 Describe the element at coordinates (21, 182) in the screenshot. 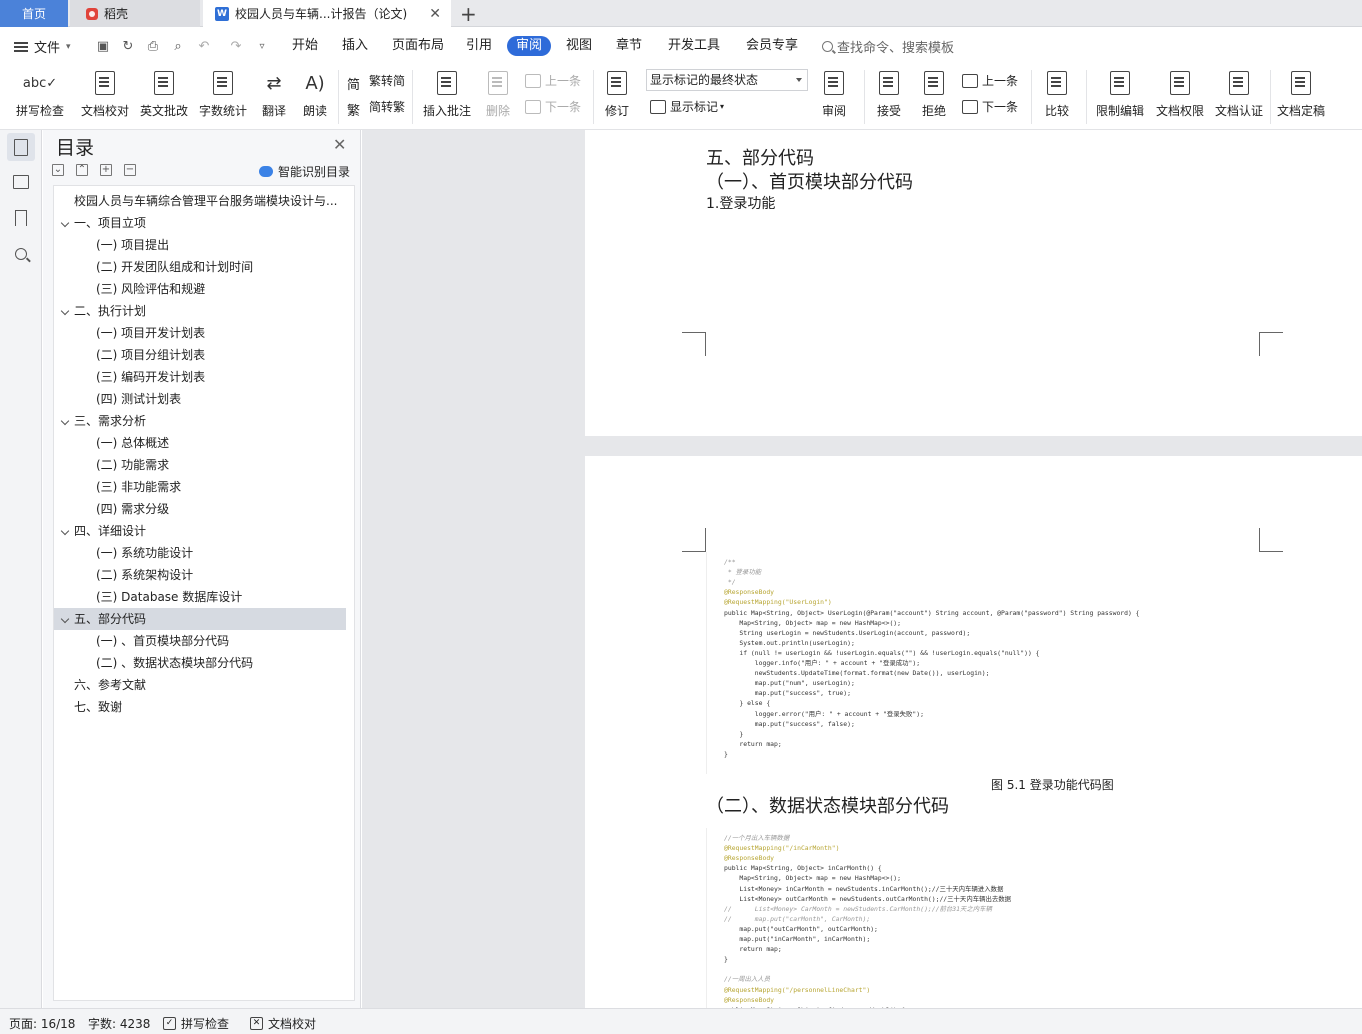

I see `chapter-nav-button` at that location.